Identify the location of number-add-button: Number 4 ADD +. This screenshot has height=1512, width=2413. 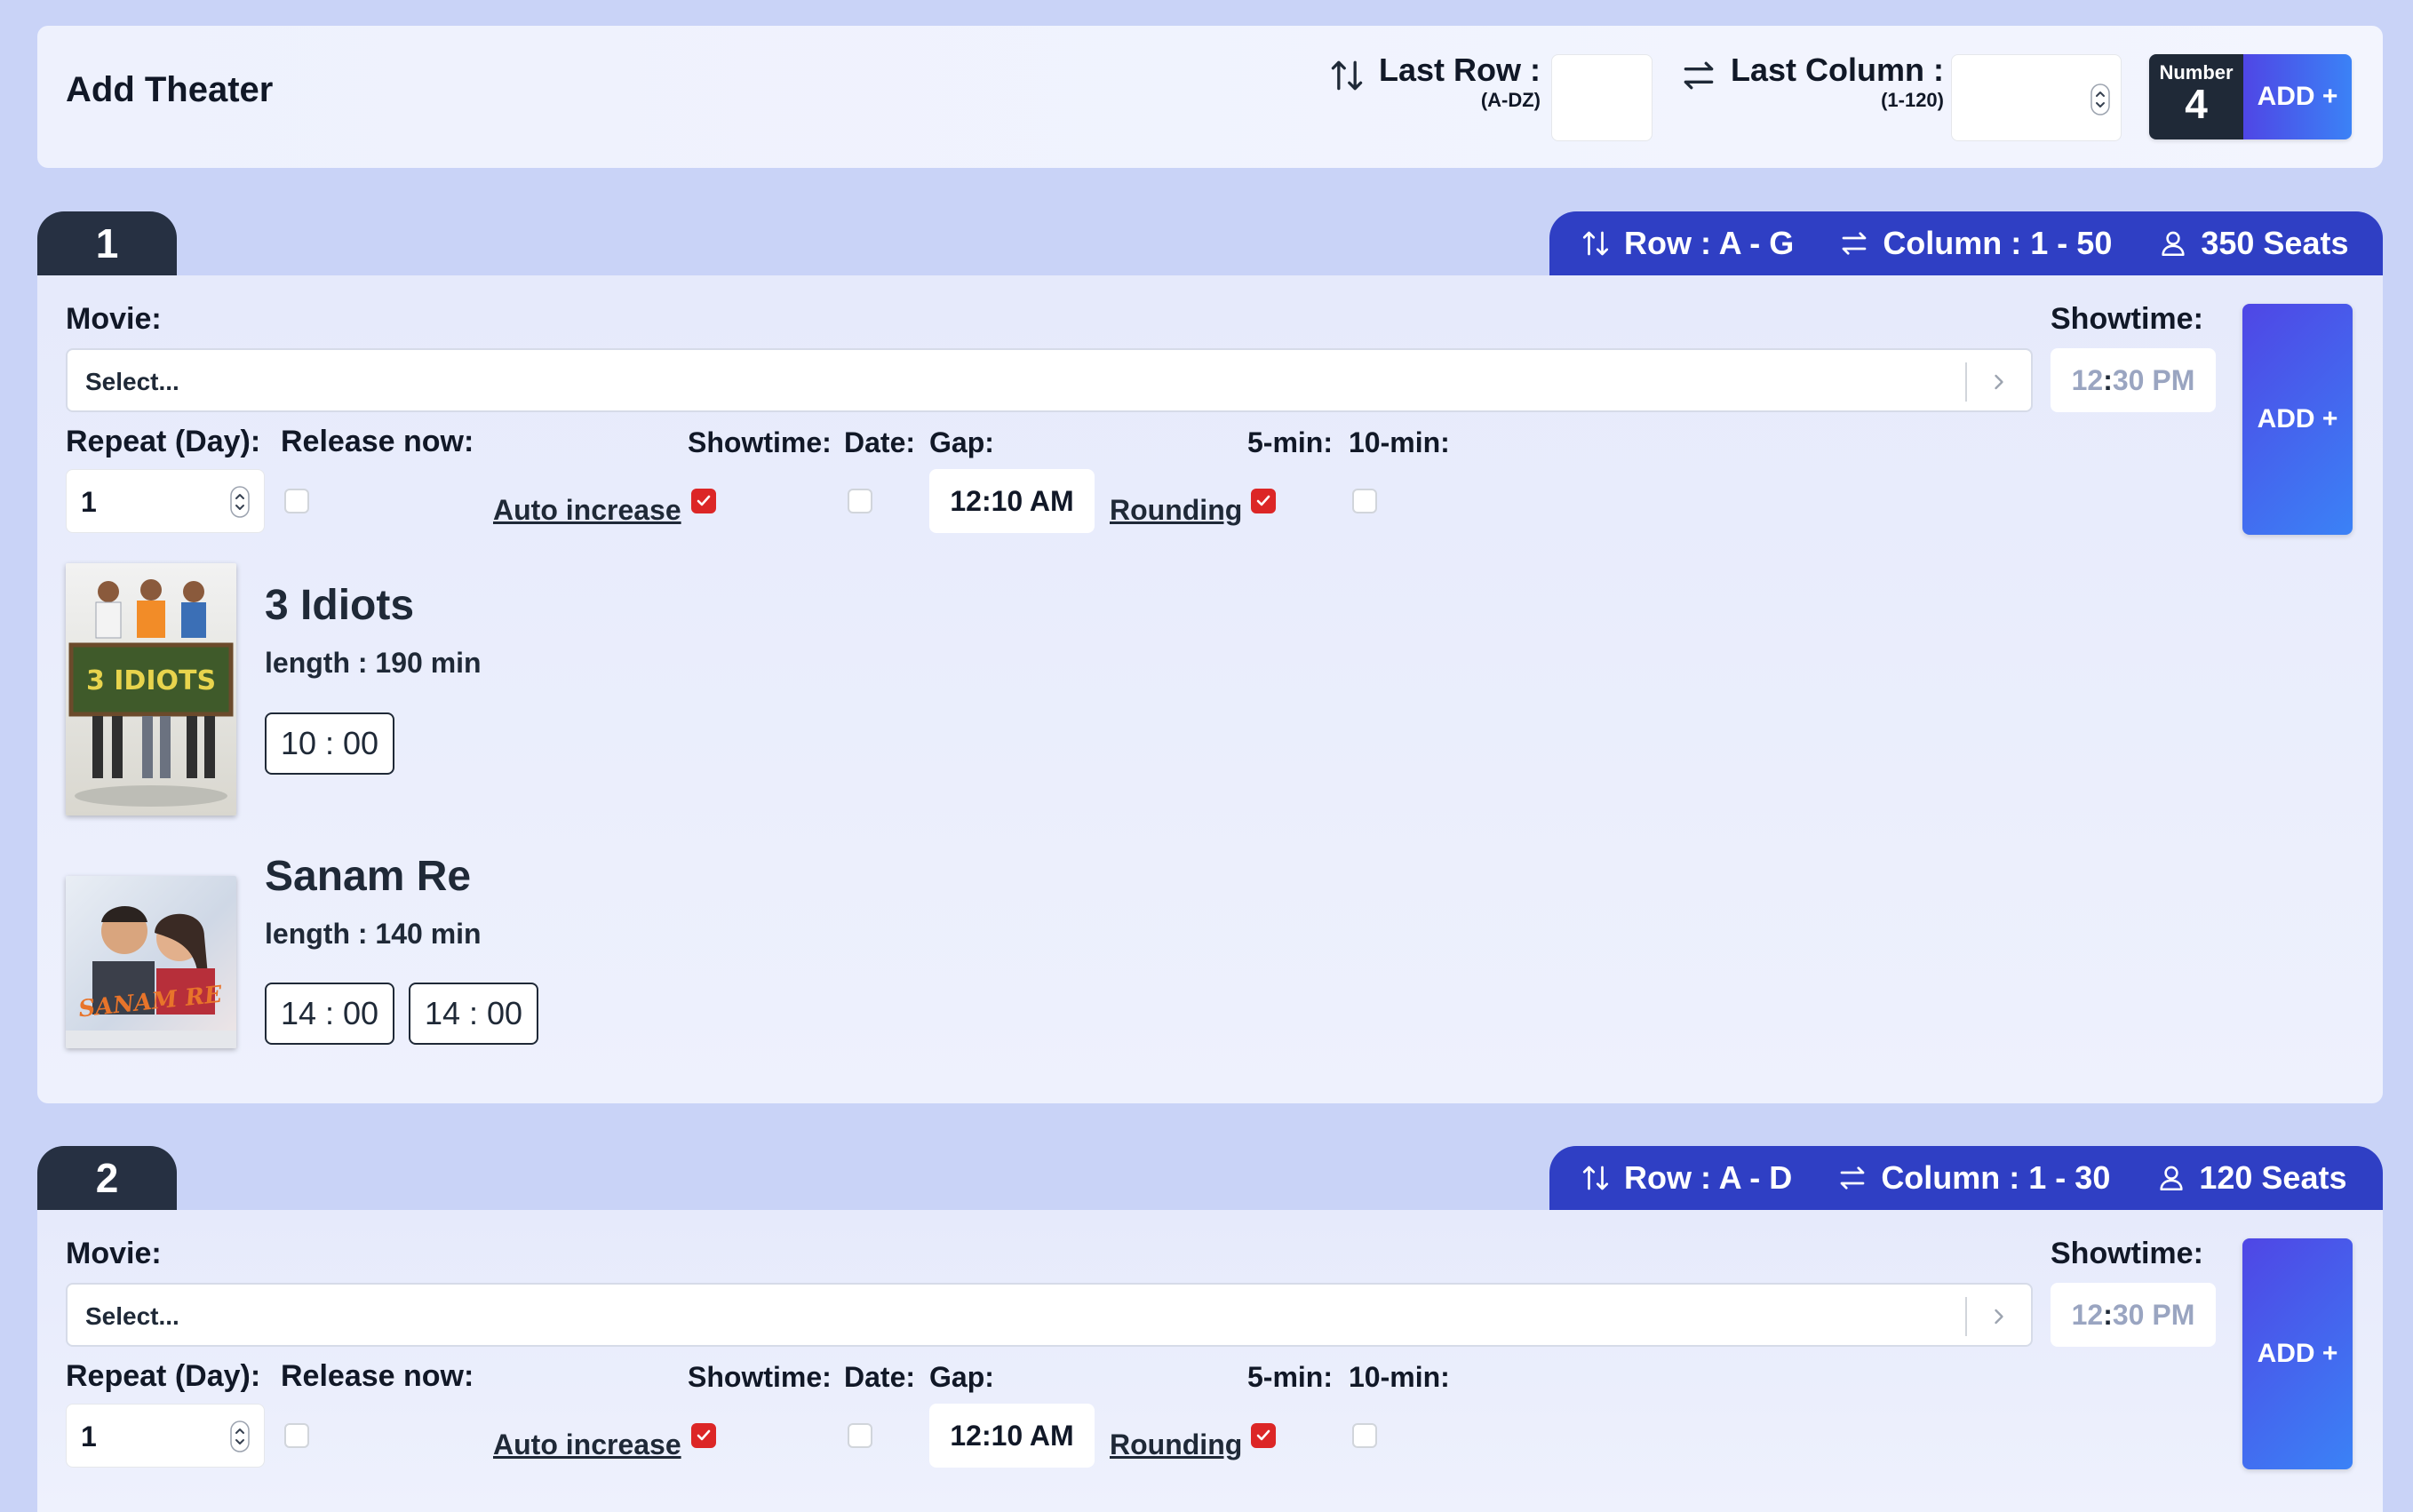
(2250, 96).